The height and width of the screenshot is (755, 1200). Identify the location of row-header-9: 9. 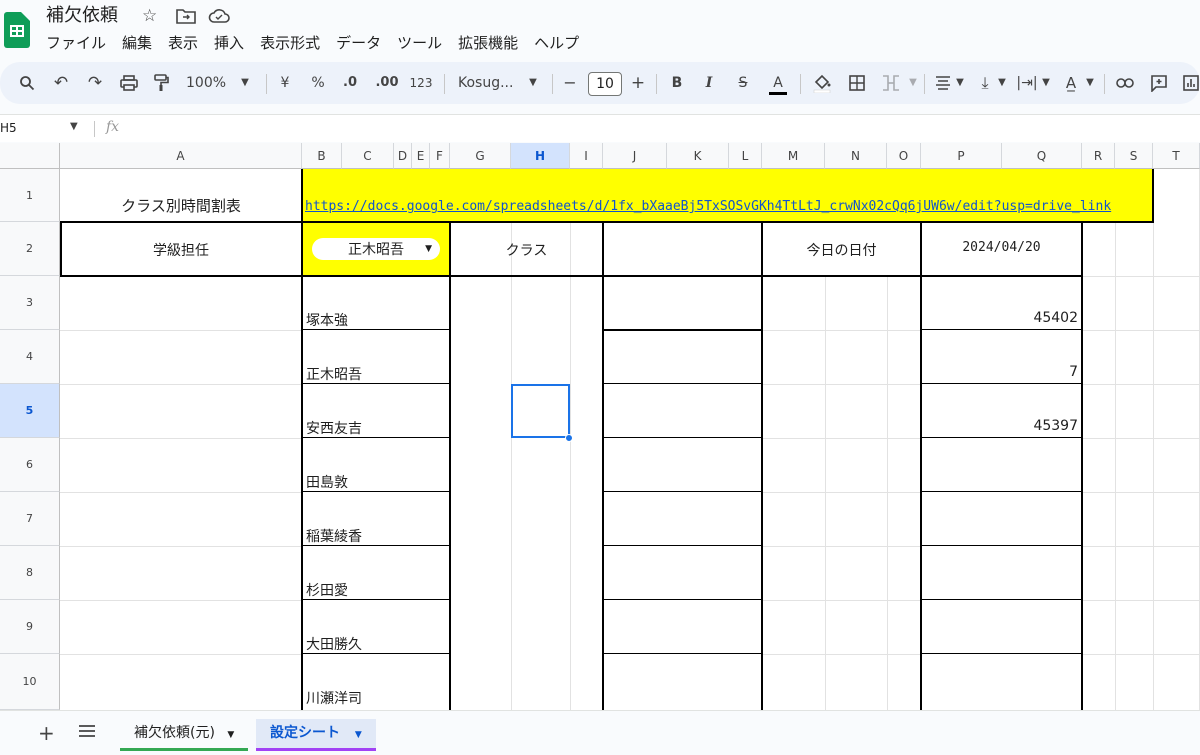
(30, 627).